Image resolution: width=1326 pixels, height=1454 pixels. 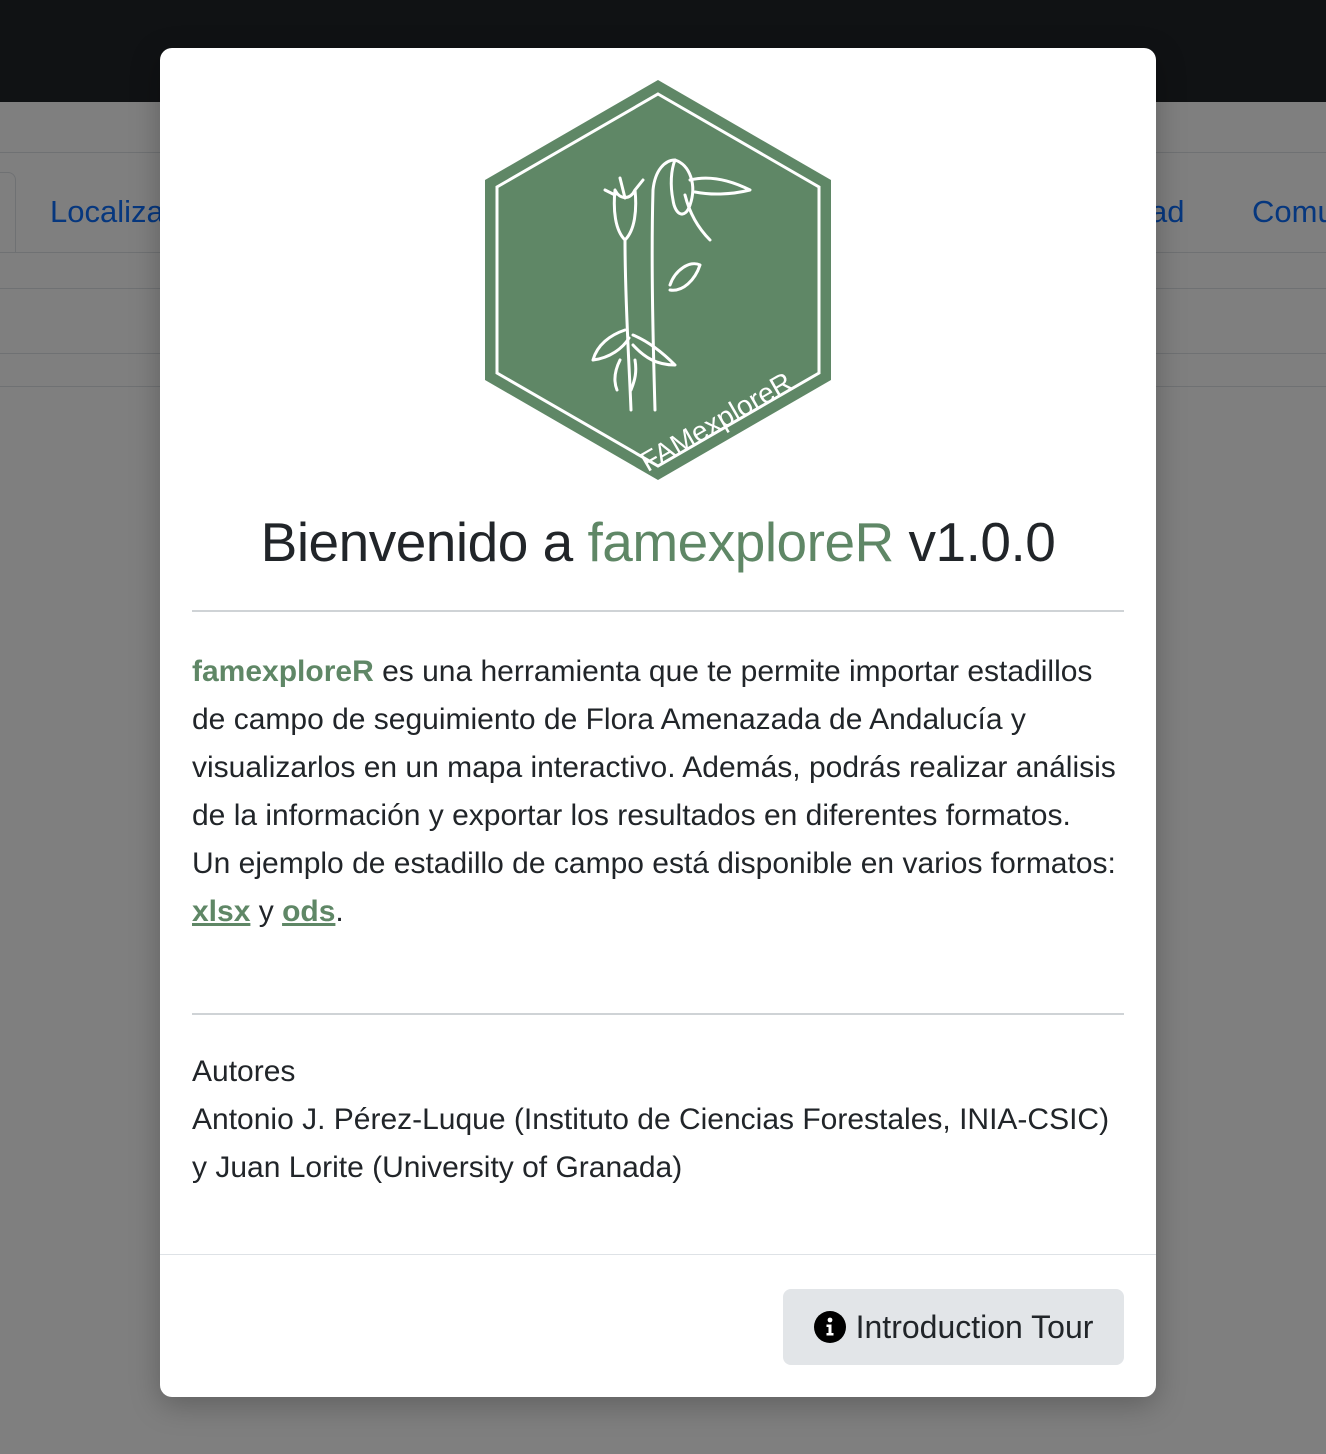 What do you see at coordinates (424, 542) in the screenshot?
I see `title-prefix: Bienvenido a` at bounding box center [424, 542].